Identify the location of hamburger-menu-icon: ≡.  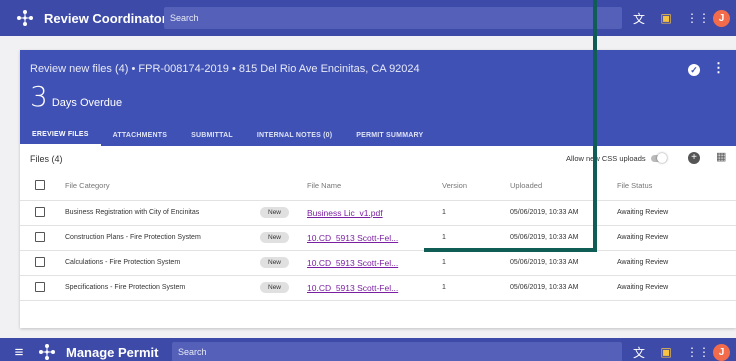
(19, 349).